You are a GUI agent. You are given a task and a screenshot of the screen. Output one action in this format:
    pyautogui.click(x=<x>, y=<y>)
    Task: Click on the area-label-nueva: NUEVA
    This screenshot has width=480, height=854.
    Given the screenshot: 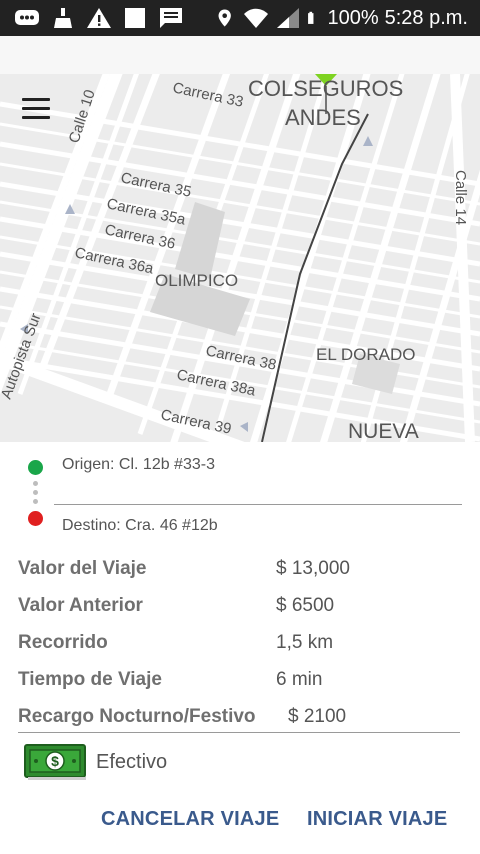 What is the action you would take?
    pyautogui.click(x=383, y=431)
    